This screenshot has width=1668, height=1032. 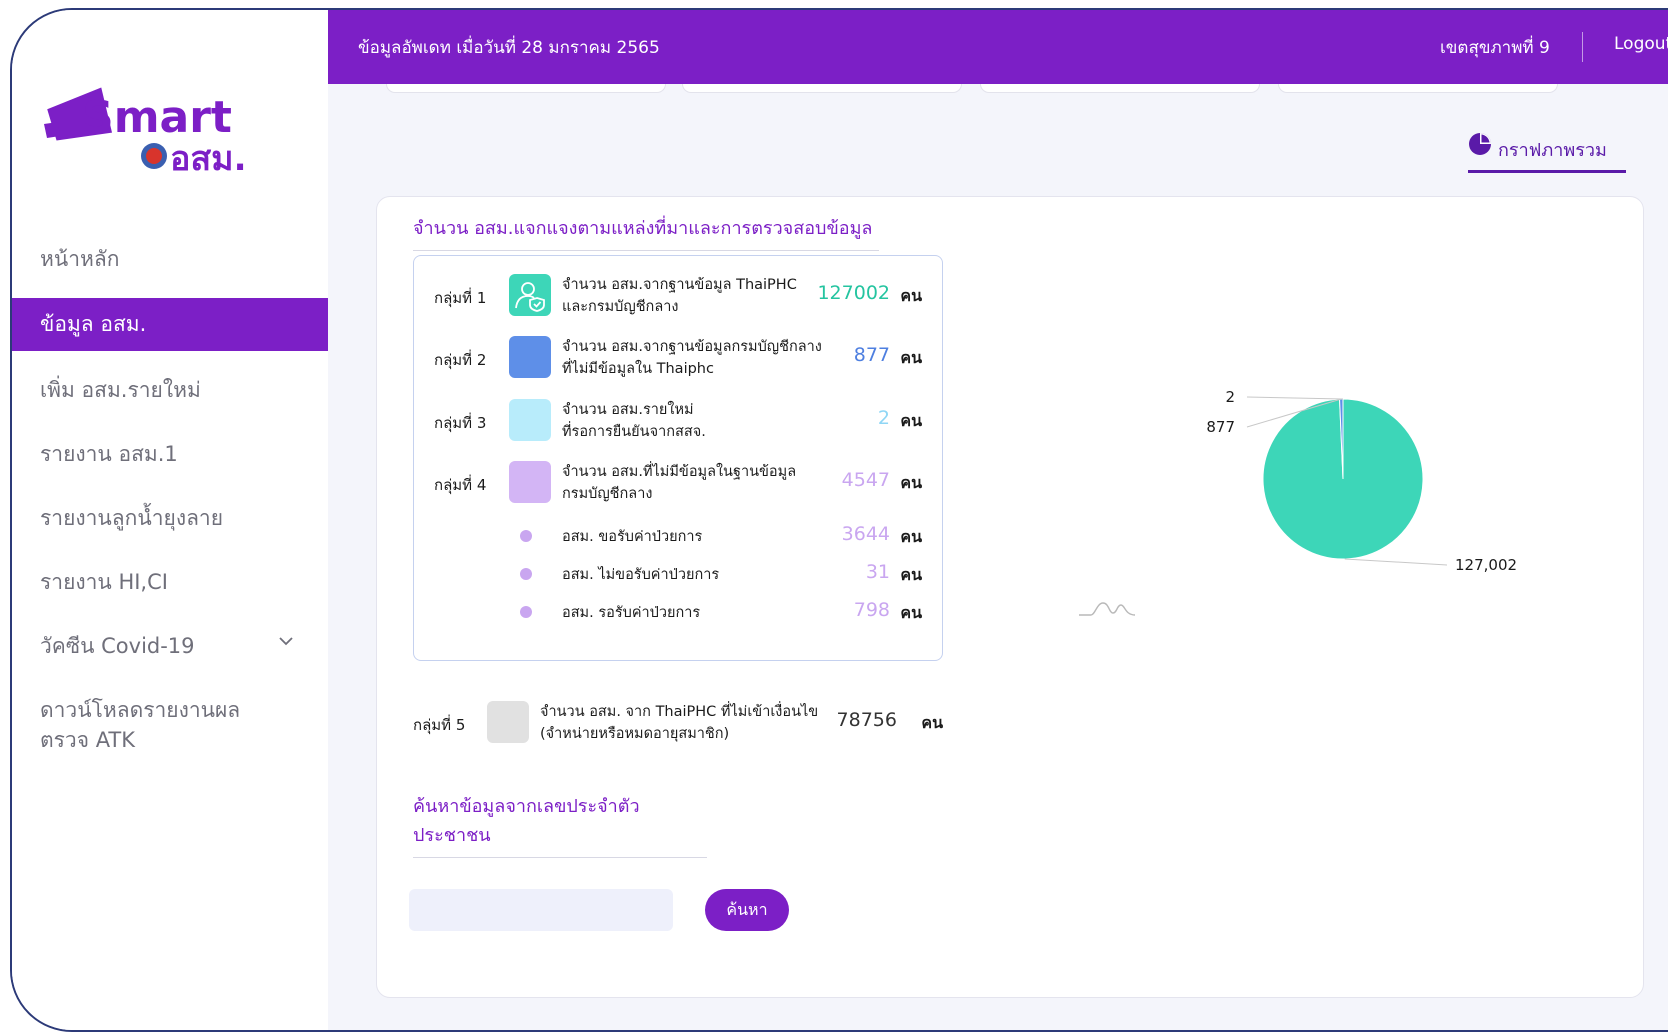 I want to click on group-desc-line1: จำนวน อสม.จากฐานข้อมูล ThaiPHC, so click(x=697, y=285).